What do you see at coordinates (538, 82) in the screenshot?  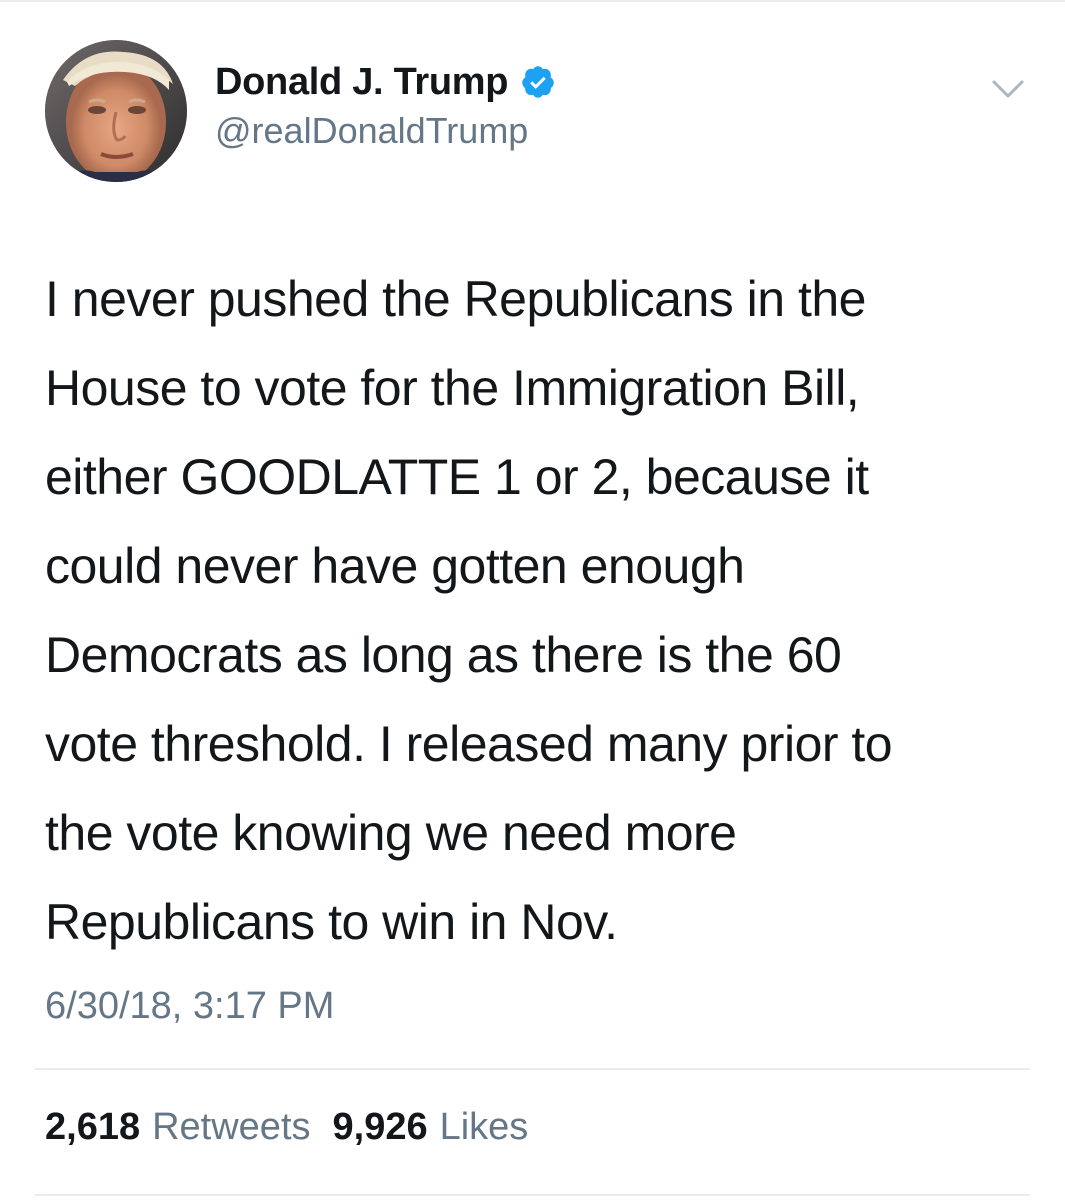 I see `verified-badge-icon` at bounding box center [538, 82].